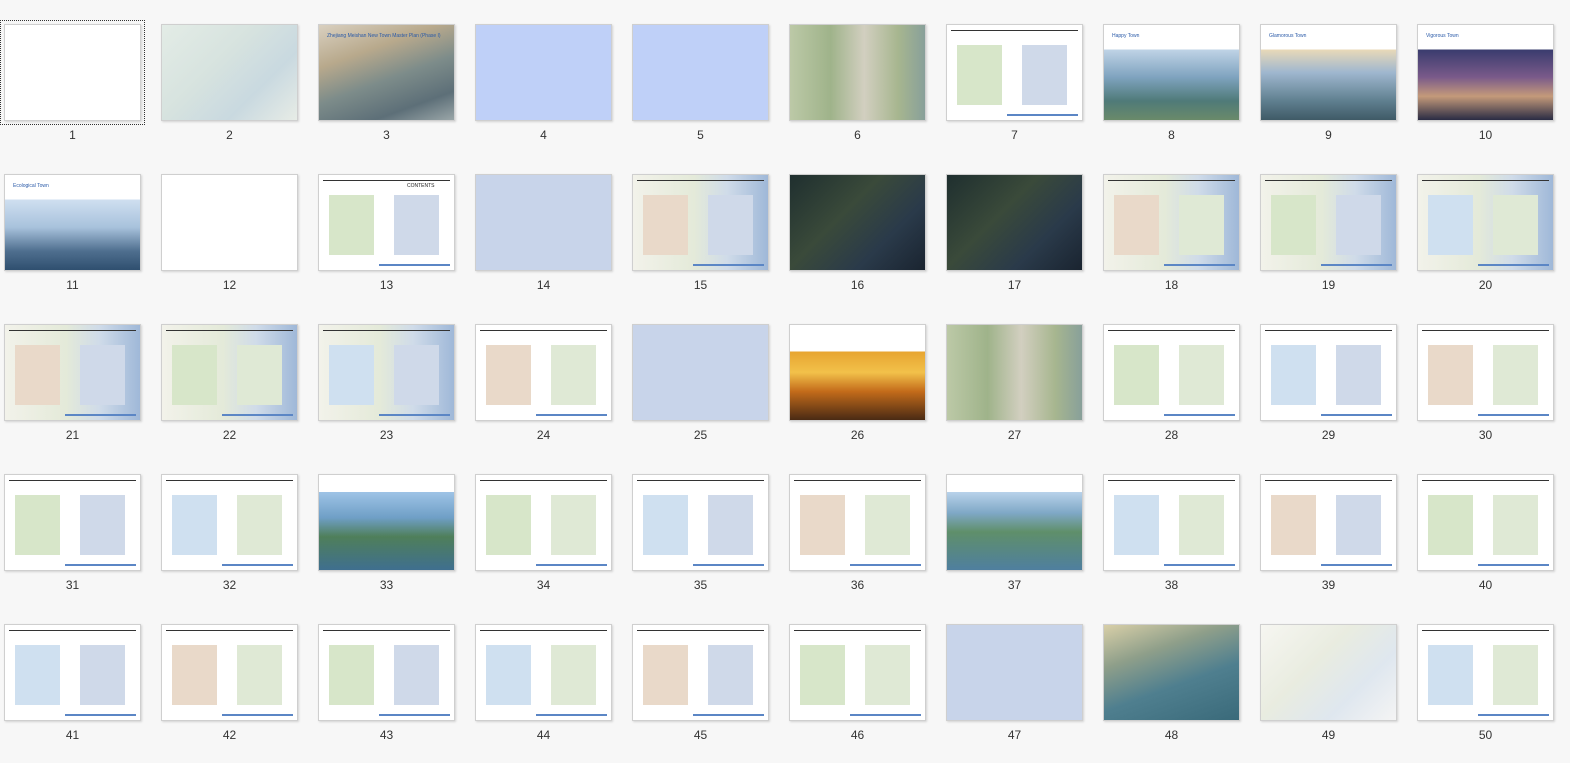 Image resolution: width=1570 pixels, height=763 pixels. I want to click on slide-thumbnail: Happy Town 8, so click(1177, 75).